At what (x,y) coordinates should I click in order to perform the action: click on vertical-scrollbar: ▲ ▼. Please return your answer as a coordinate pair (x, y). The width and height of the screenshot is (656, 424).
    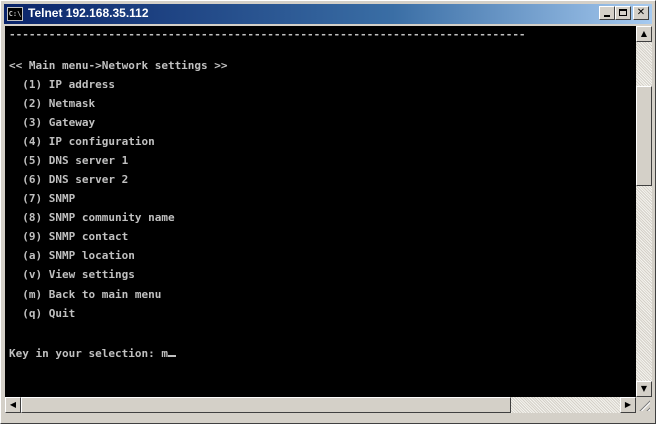
    Looking at the image, I should click on (644, 211).